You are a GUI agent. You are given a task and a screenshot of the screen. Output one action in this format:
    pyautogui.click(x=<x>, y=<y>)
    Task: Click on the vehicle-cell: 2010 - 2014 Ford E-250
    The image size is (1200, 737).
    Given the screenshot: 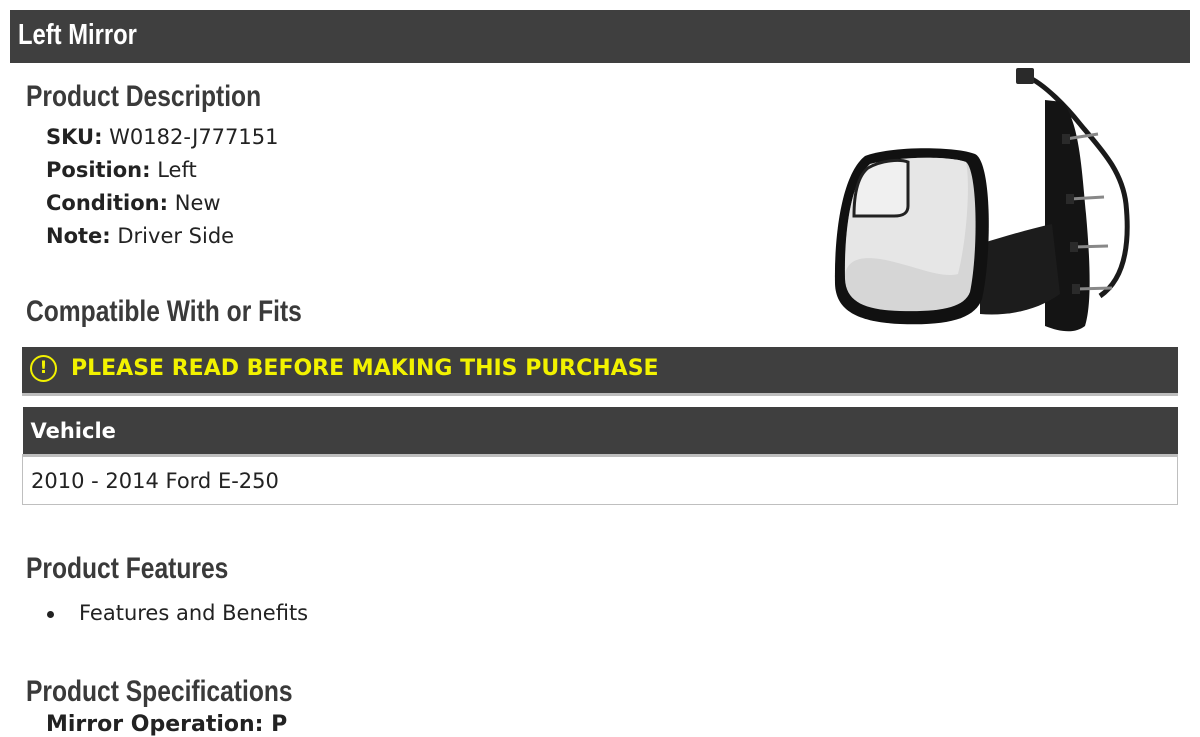 What is the action you would take?
    pyautogui.click(x=600, y=480)
    